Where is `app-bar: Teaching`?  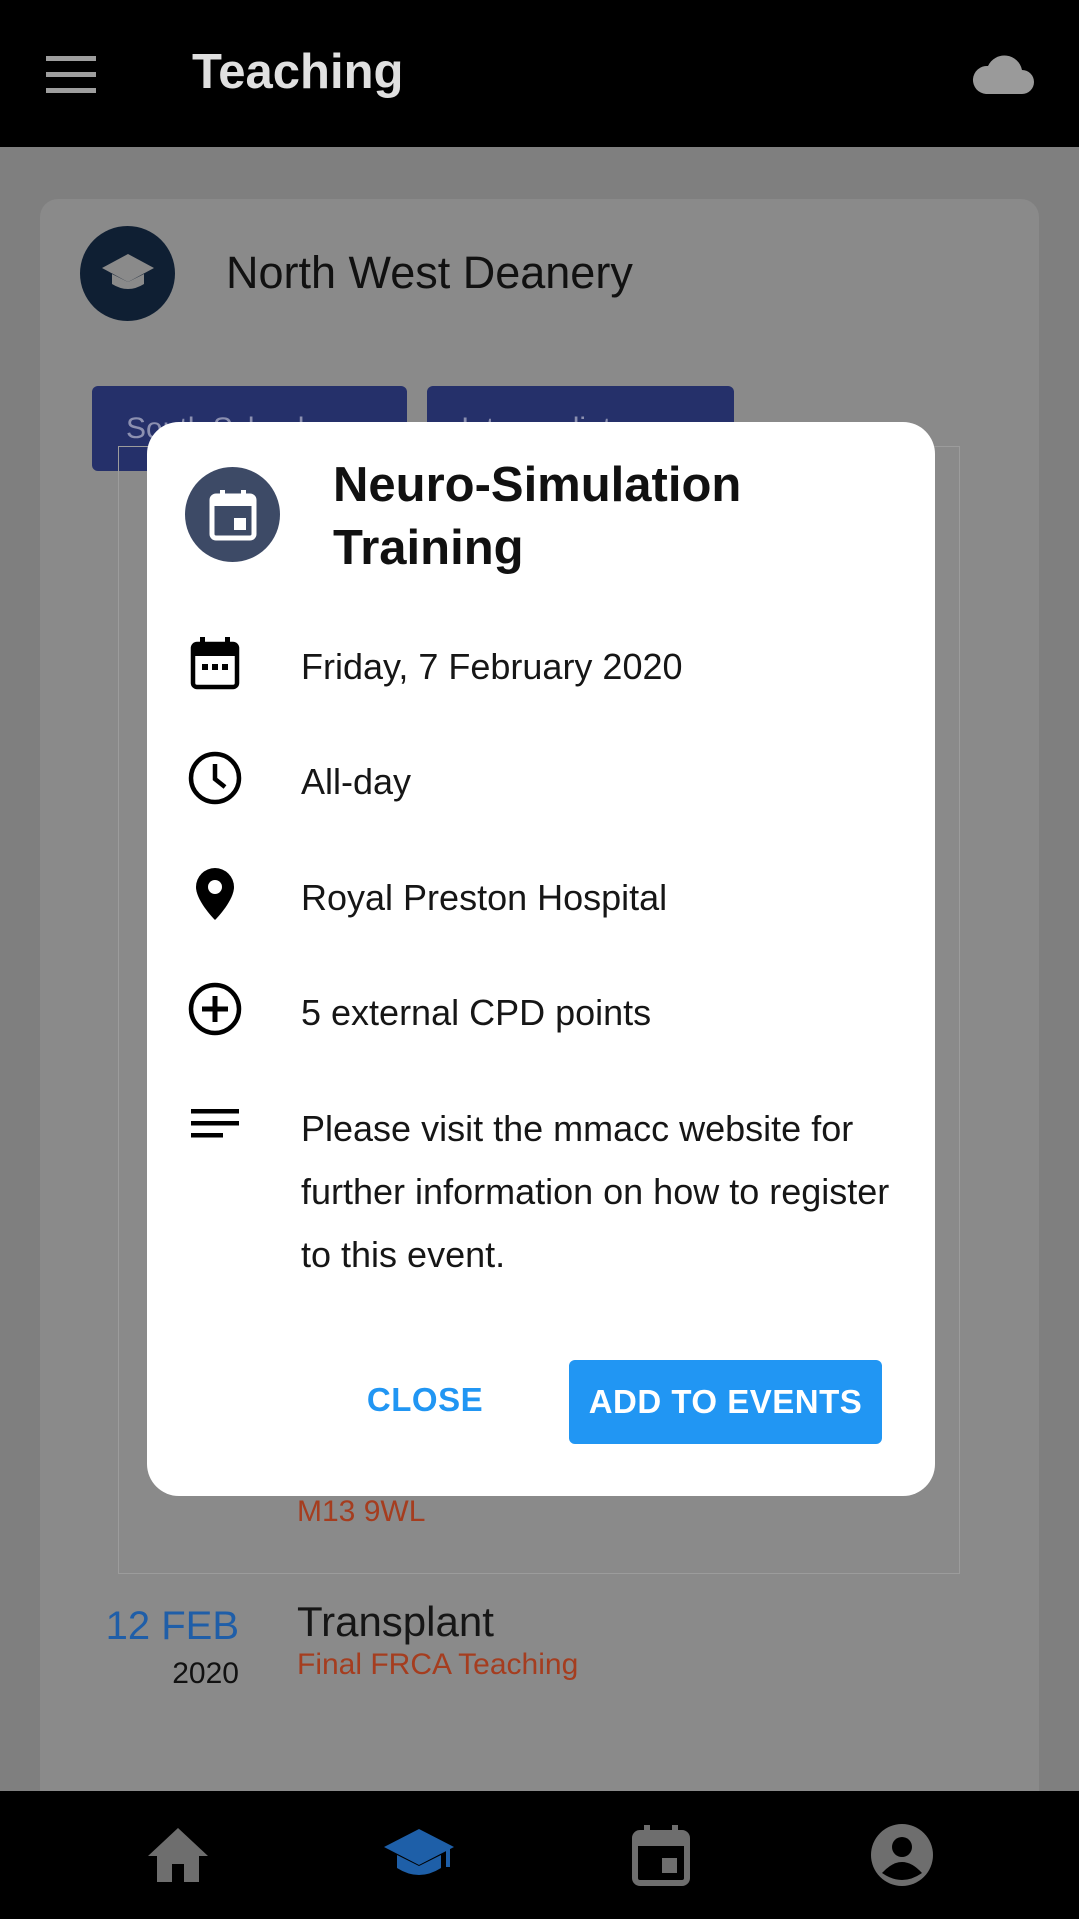 app-bar: Teaching is located at coordinates (539, 73).